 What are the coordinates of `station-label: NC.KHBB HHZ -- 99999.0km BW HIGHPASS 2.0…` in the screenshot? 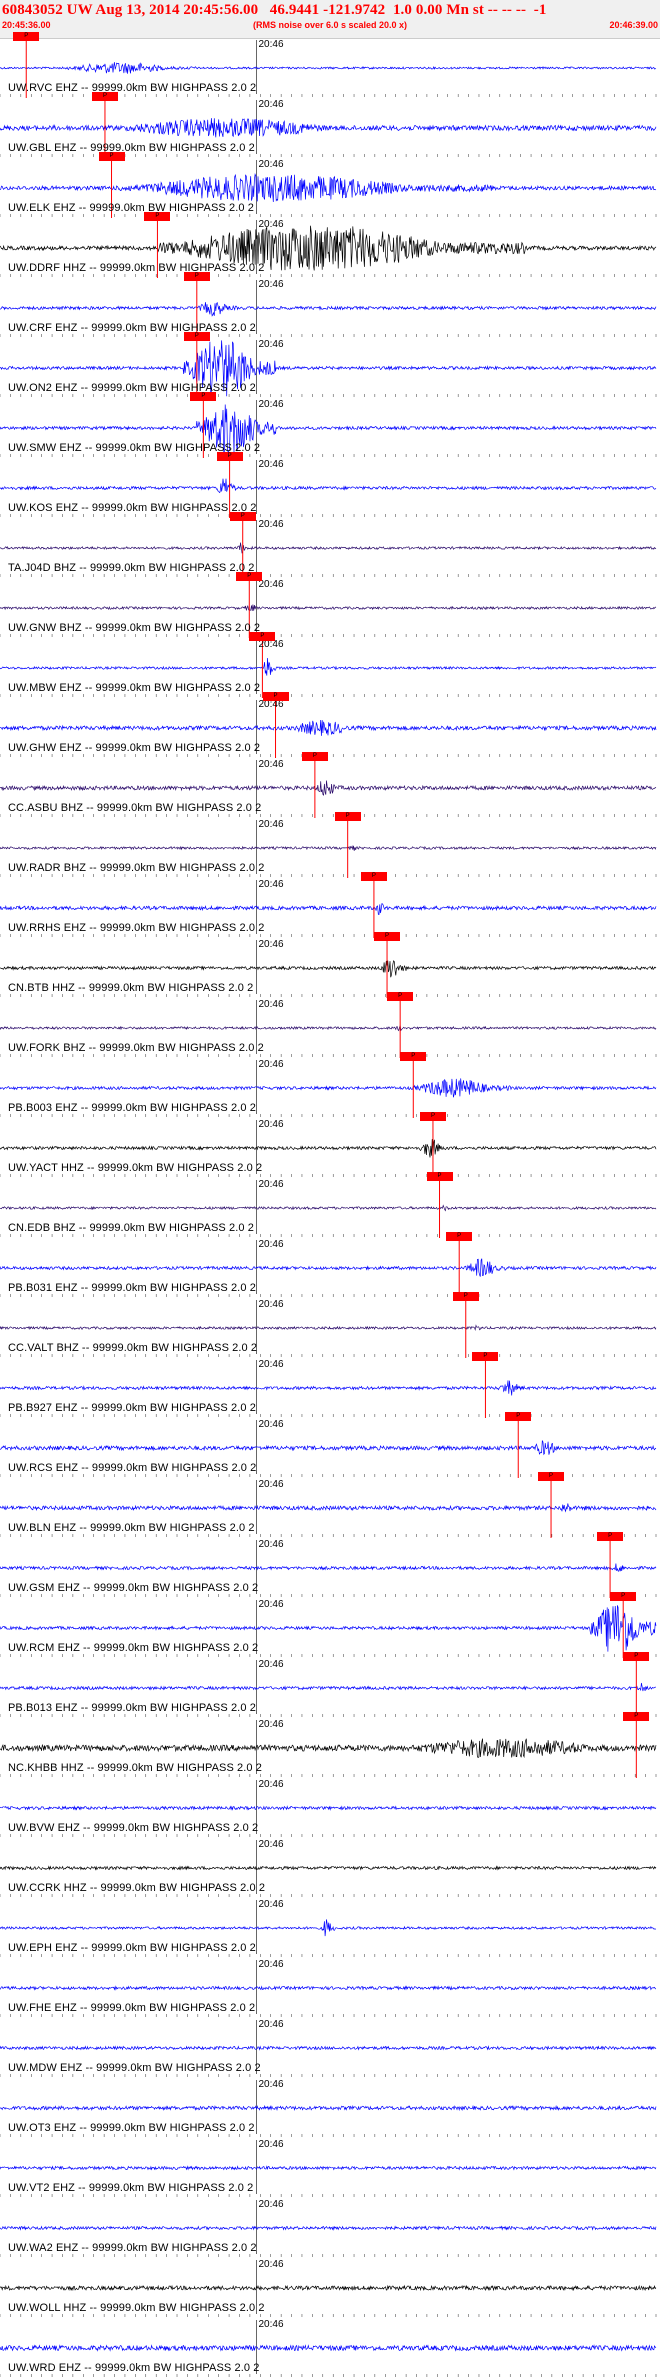 It's located at (135, 1768).